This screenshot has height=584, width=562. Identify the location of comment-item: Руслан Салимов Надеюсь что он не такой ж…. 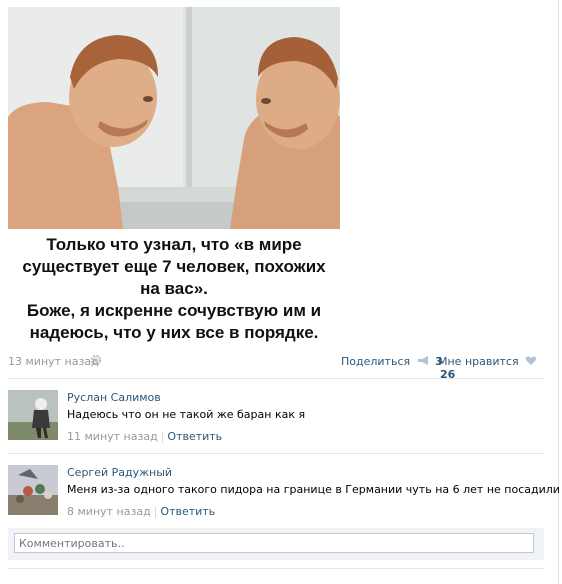
(276, 420).